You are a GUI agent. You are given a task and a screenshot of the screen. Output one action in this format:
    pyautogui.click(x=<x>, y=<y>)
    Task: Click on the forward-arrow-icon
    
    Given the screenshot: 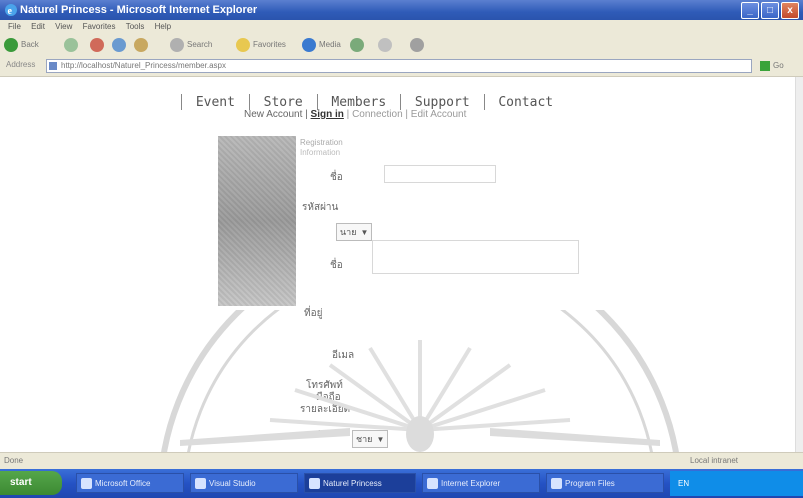 What is the action you would take?
    pyautogui.click(x=71, y=44)
    